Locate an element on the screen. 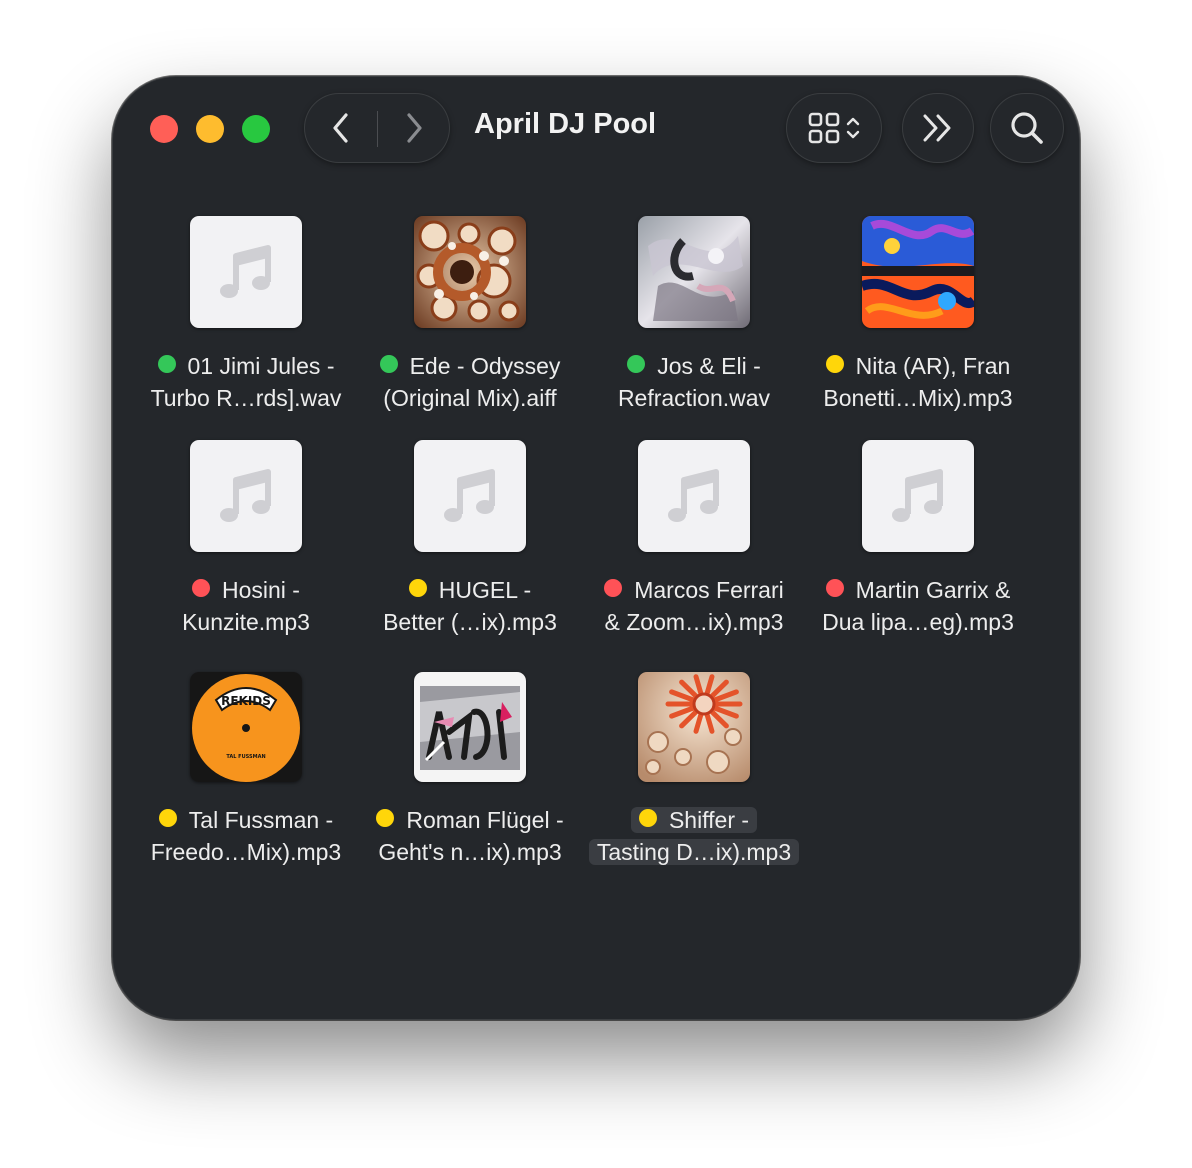 Image resolution: width=1192 pixels, height=1168 pixels. file-name-line-1: Nita (AR), Fran is located at coordinates (918, 366).